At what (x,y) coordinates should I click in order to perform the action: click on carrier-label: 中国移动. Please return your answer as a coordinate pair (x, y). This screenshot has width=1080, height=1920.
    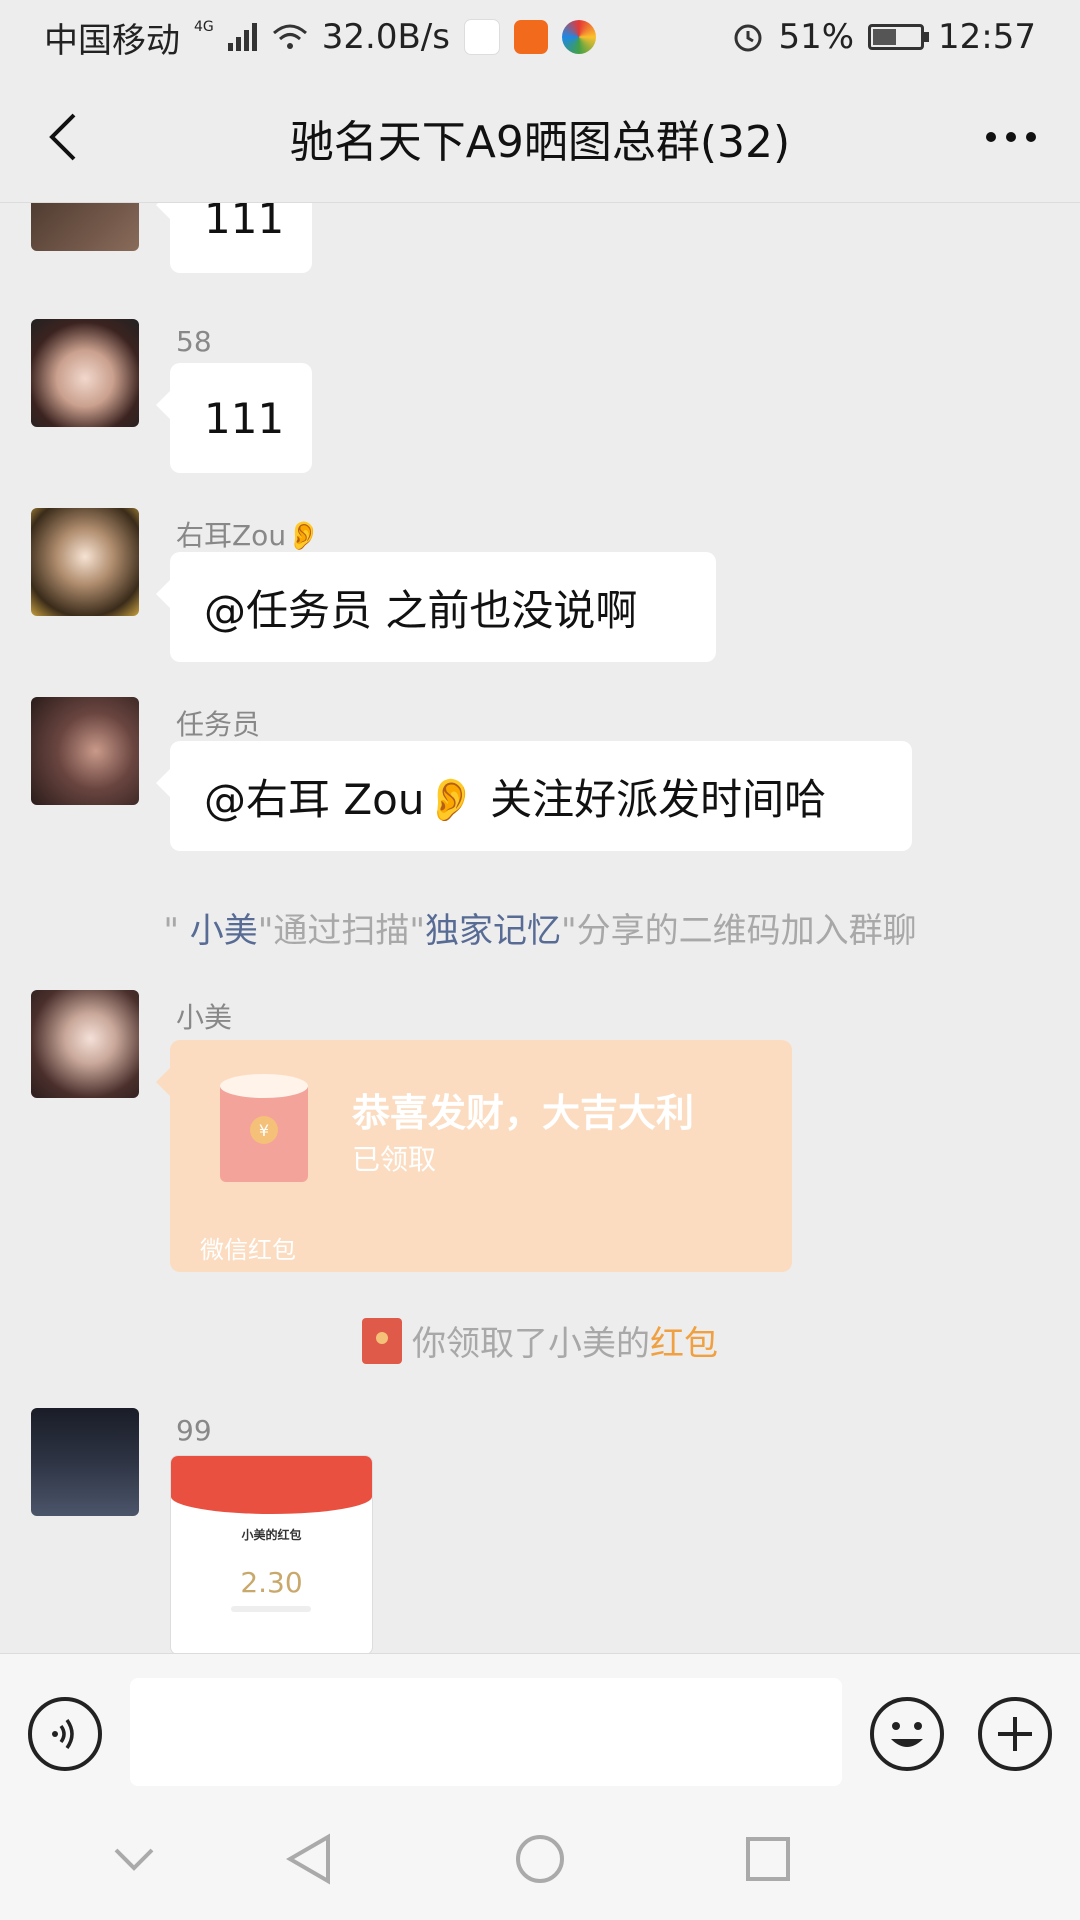
    Looking at the image, I should click on (112, 40).